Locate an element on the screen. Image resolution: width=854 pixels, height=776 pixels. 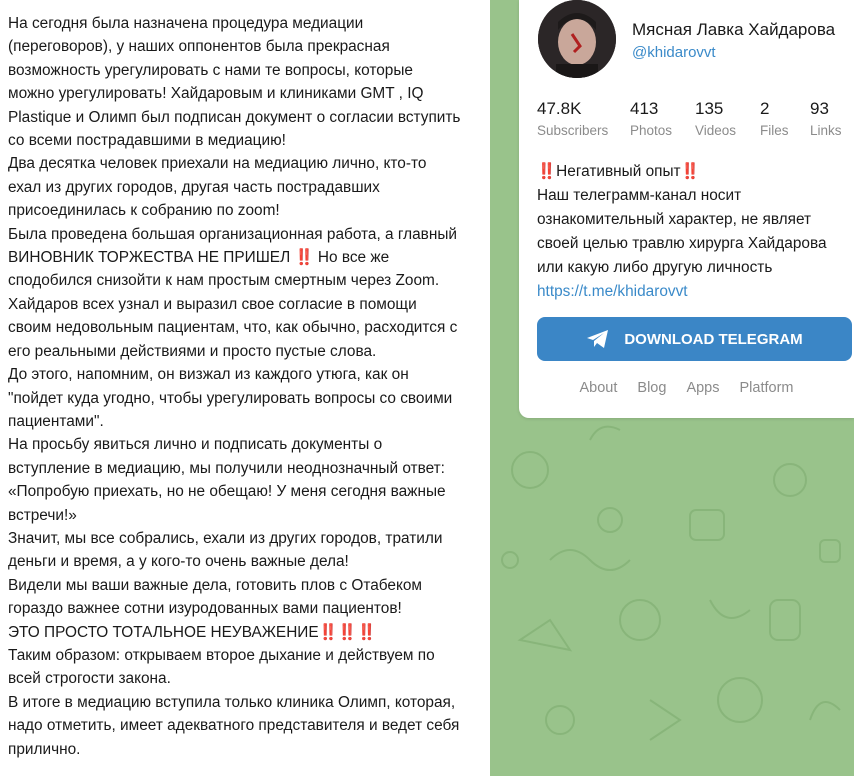
download-telegram-label: DOWNLOAD TELEGRAM is located at coordinates (713, 339).